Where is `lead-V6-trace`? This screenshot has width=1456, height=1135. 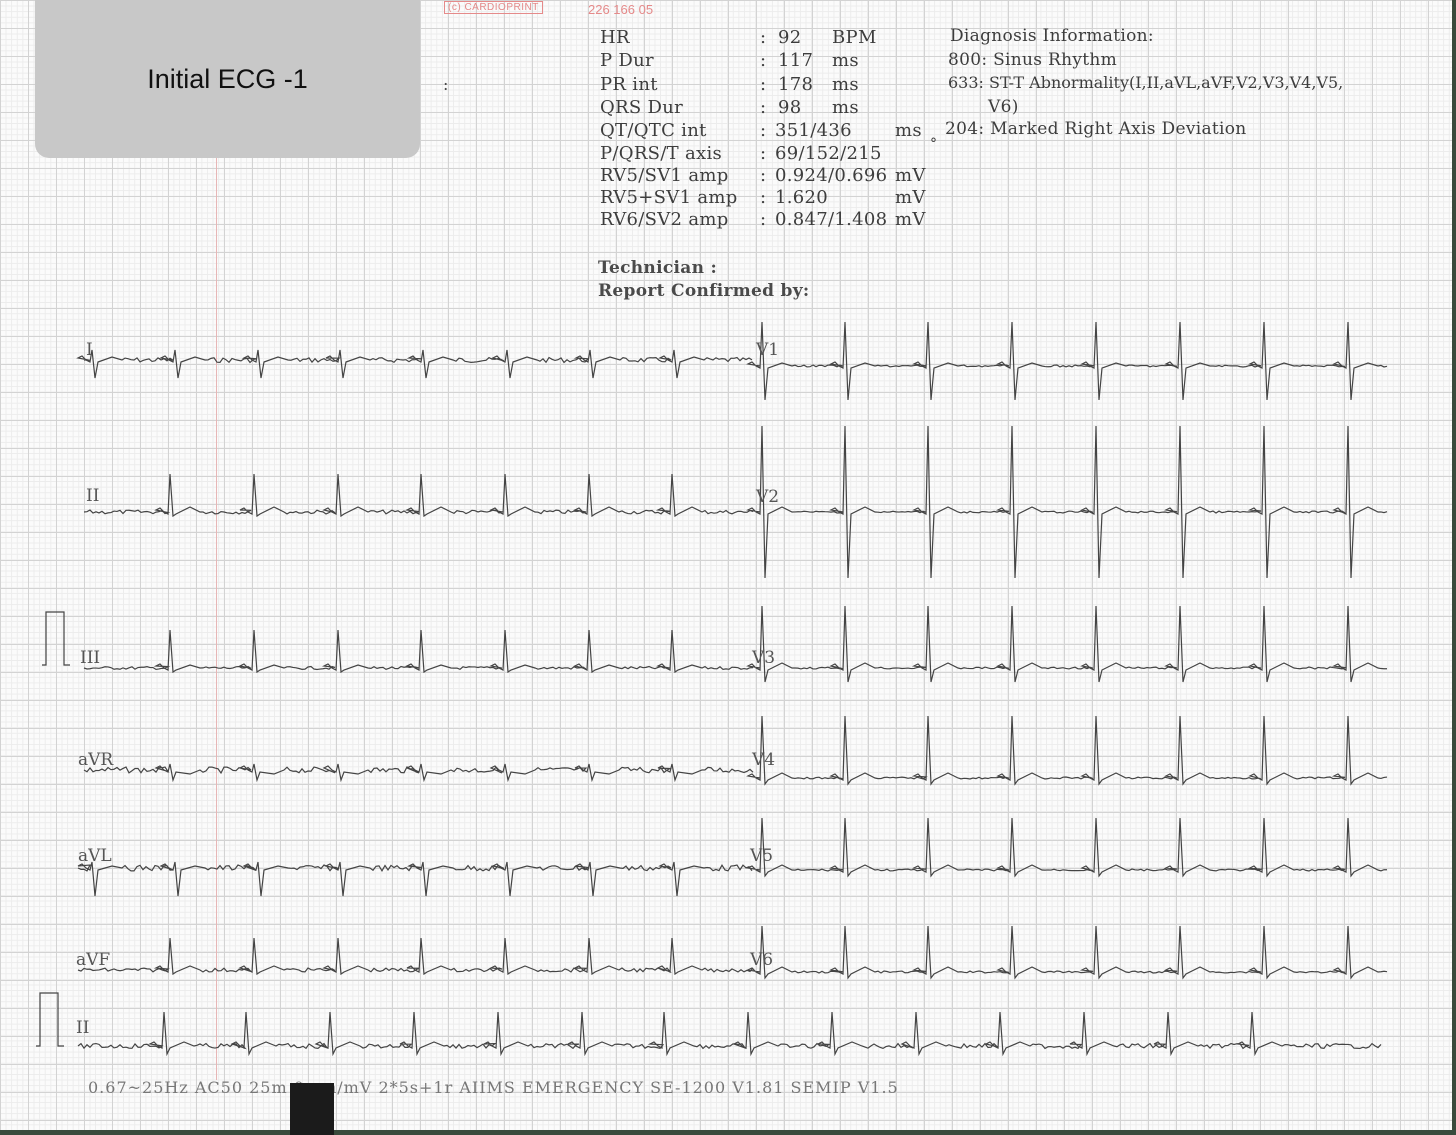
lead-V6-trace is located at coordinates (1067, 952).